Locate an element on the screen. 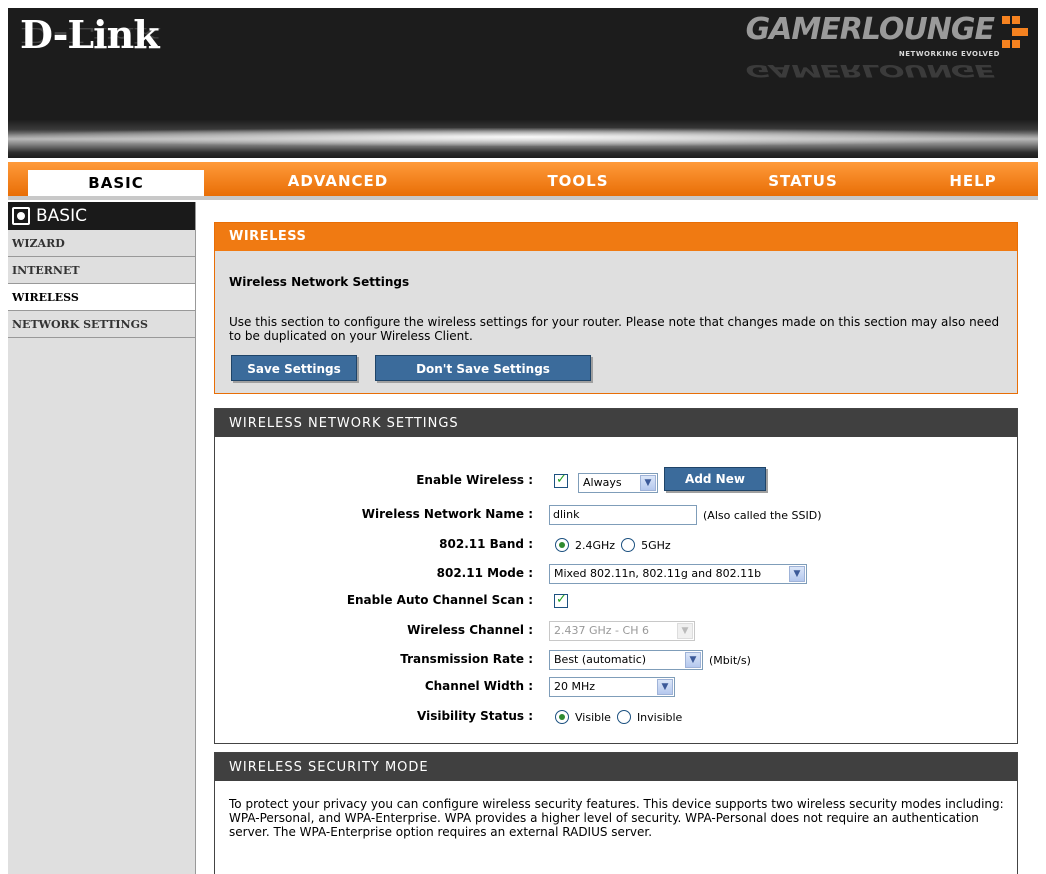 This screenshot has height=874, width=1046. sidebar-item-wizard: WIZARD is located at coordinates (101, 243).